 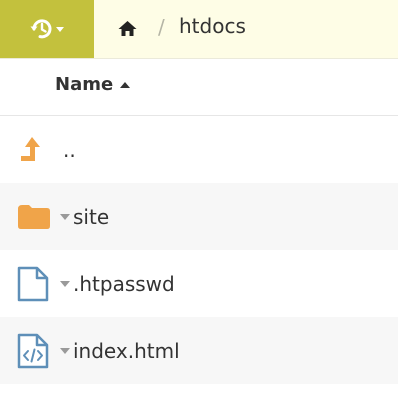 I want to click on sort-ascending-icon, so click(x=125, y=84).